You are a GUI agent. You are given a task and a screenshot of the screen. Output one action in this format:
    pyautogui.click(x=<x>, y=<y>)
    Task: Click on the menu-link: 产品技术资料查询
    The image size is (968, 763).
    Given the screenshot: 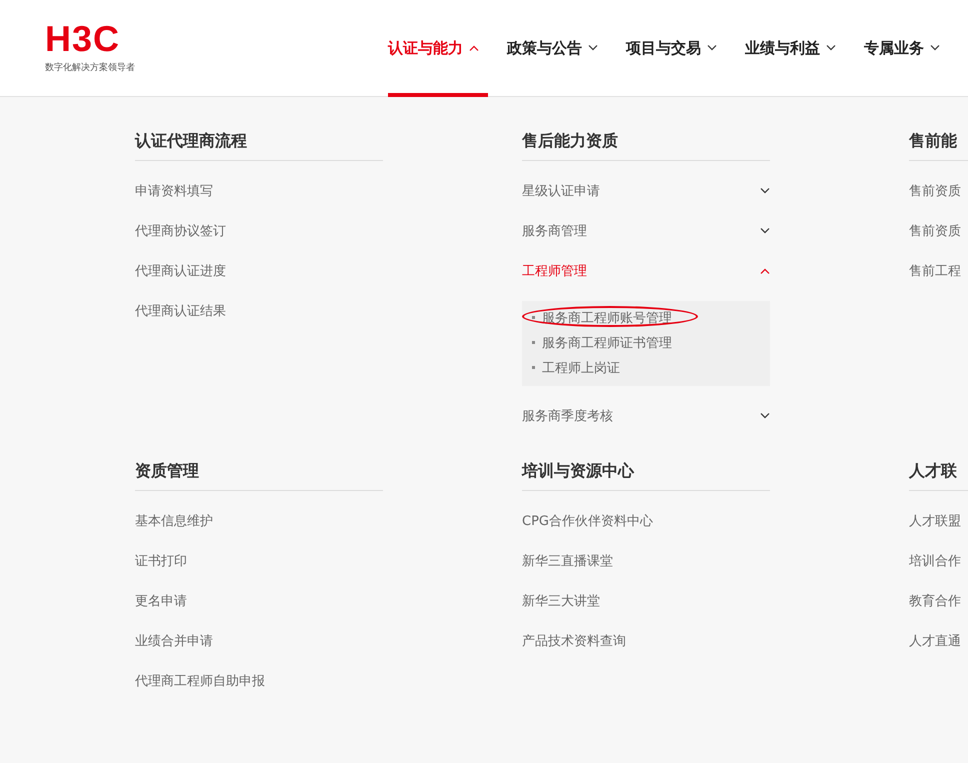 What is the action you would take?
    pyautogui.click(x=574, y=641)
    